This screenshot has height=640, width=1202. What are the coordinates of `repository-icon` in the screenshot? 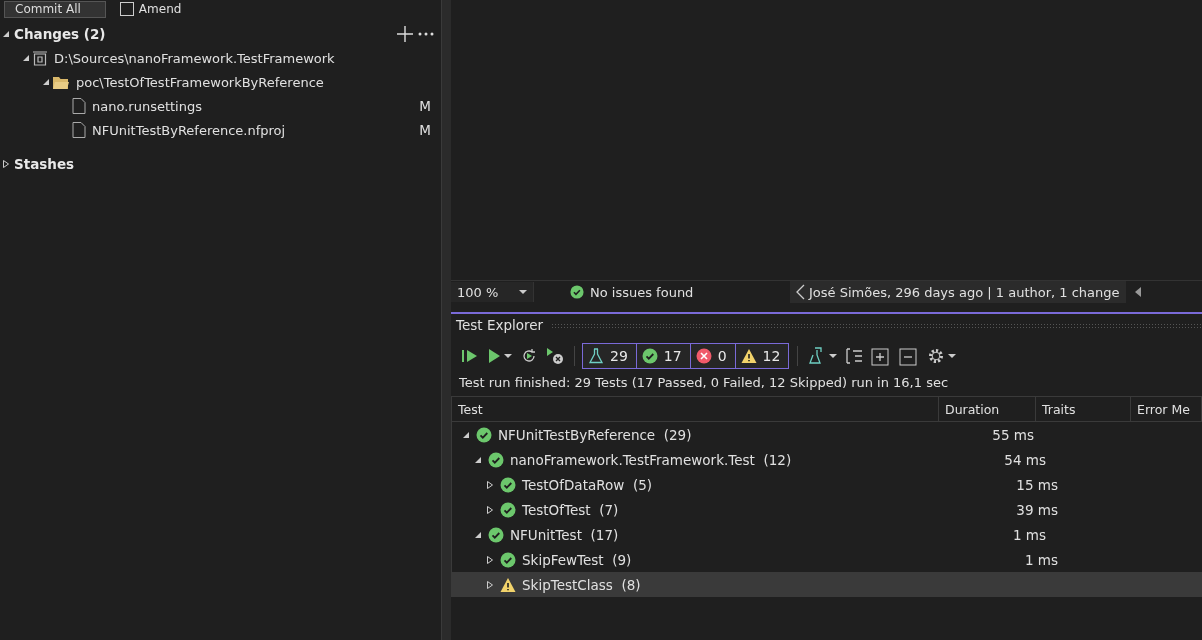 It's located at (40, 58).